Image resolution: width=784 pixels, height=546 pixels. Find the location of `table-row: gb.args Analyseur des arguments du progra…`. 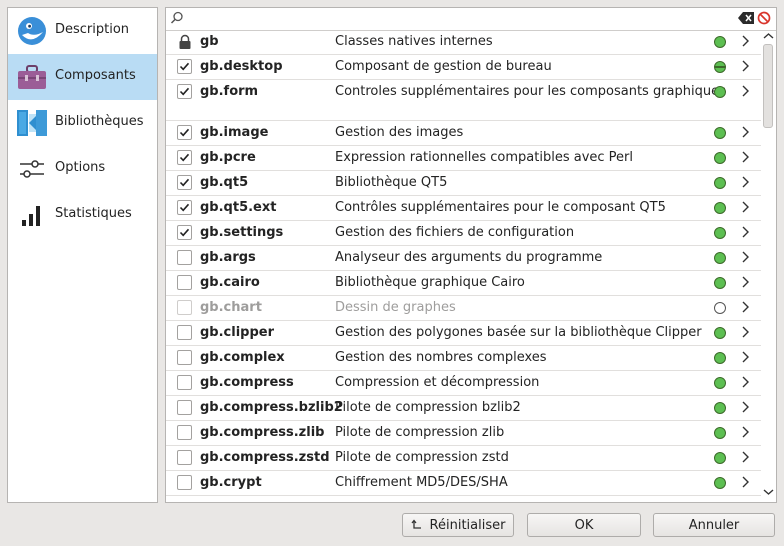

table-row: gb.args Analyseur des arguments du progra… is located at coordinates (463, 258).